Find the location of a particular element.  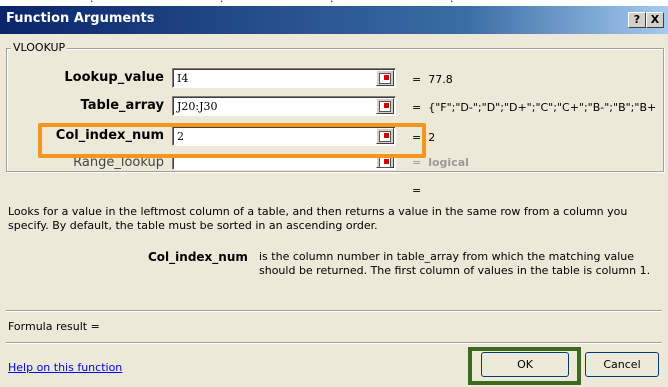

lookup-value-input: I4 is located at coordinates (284, 78).